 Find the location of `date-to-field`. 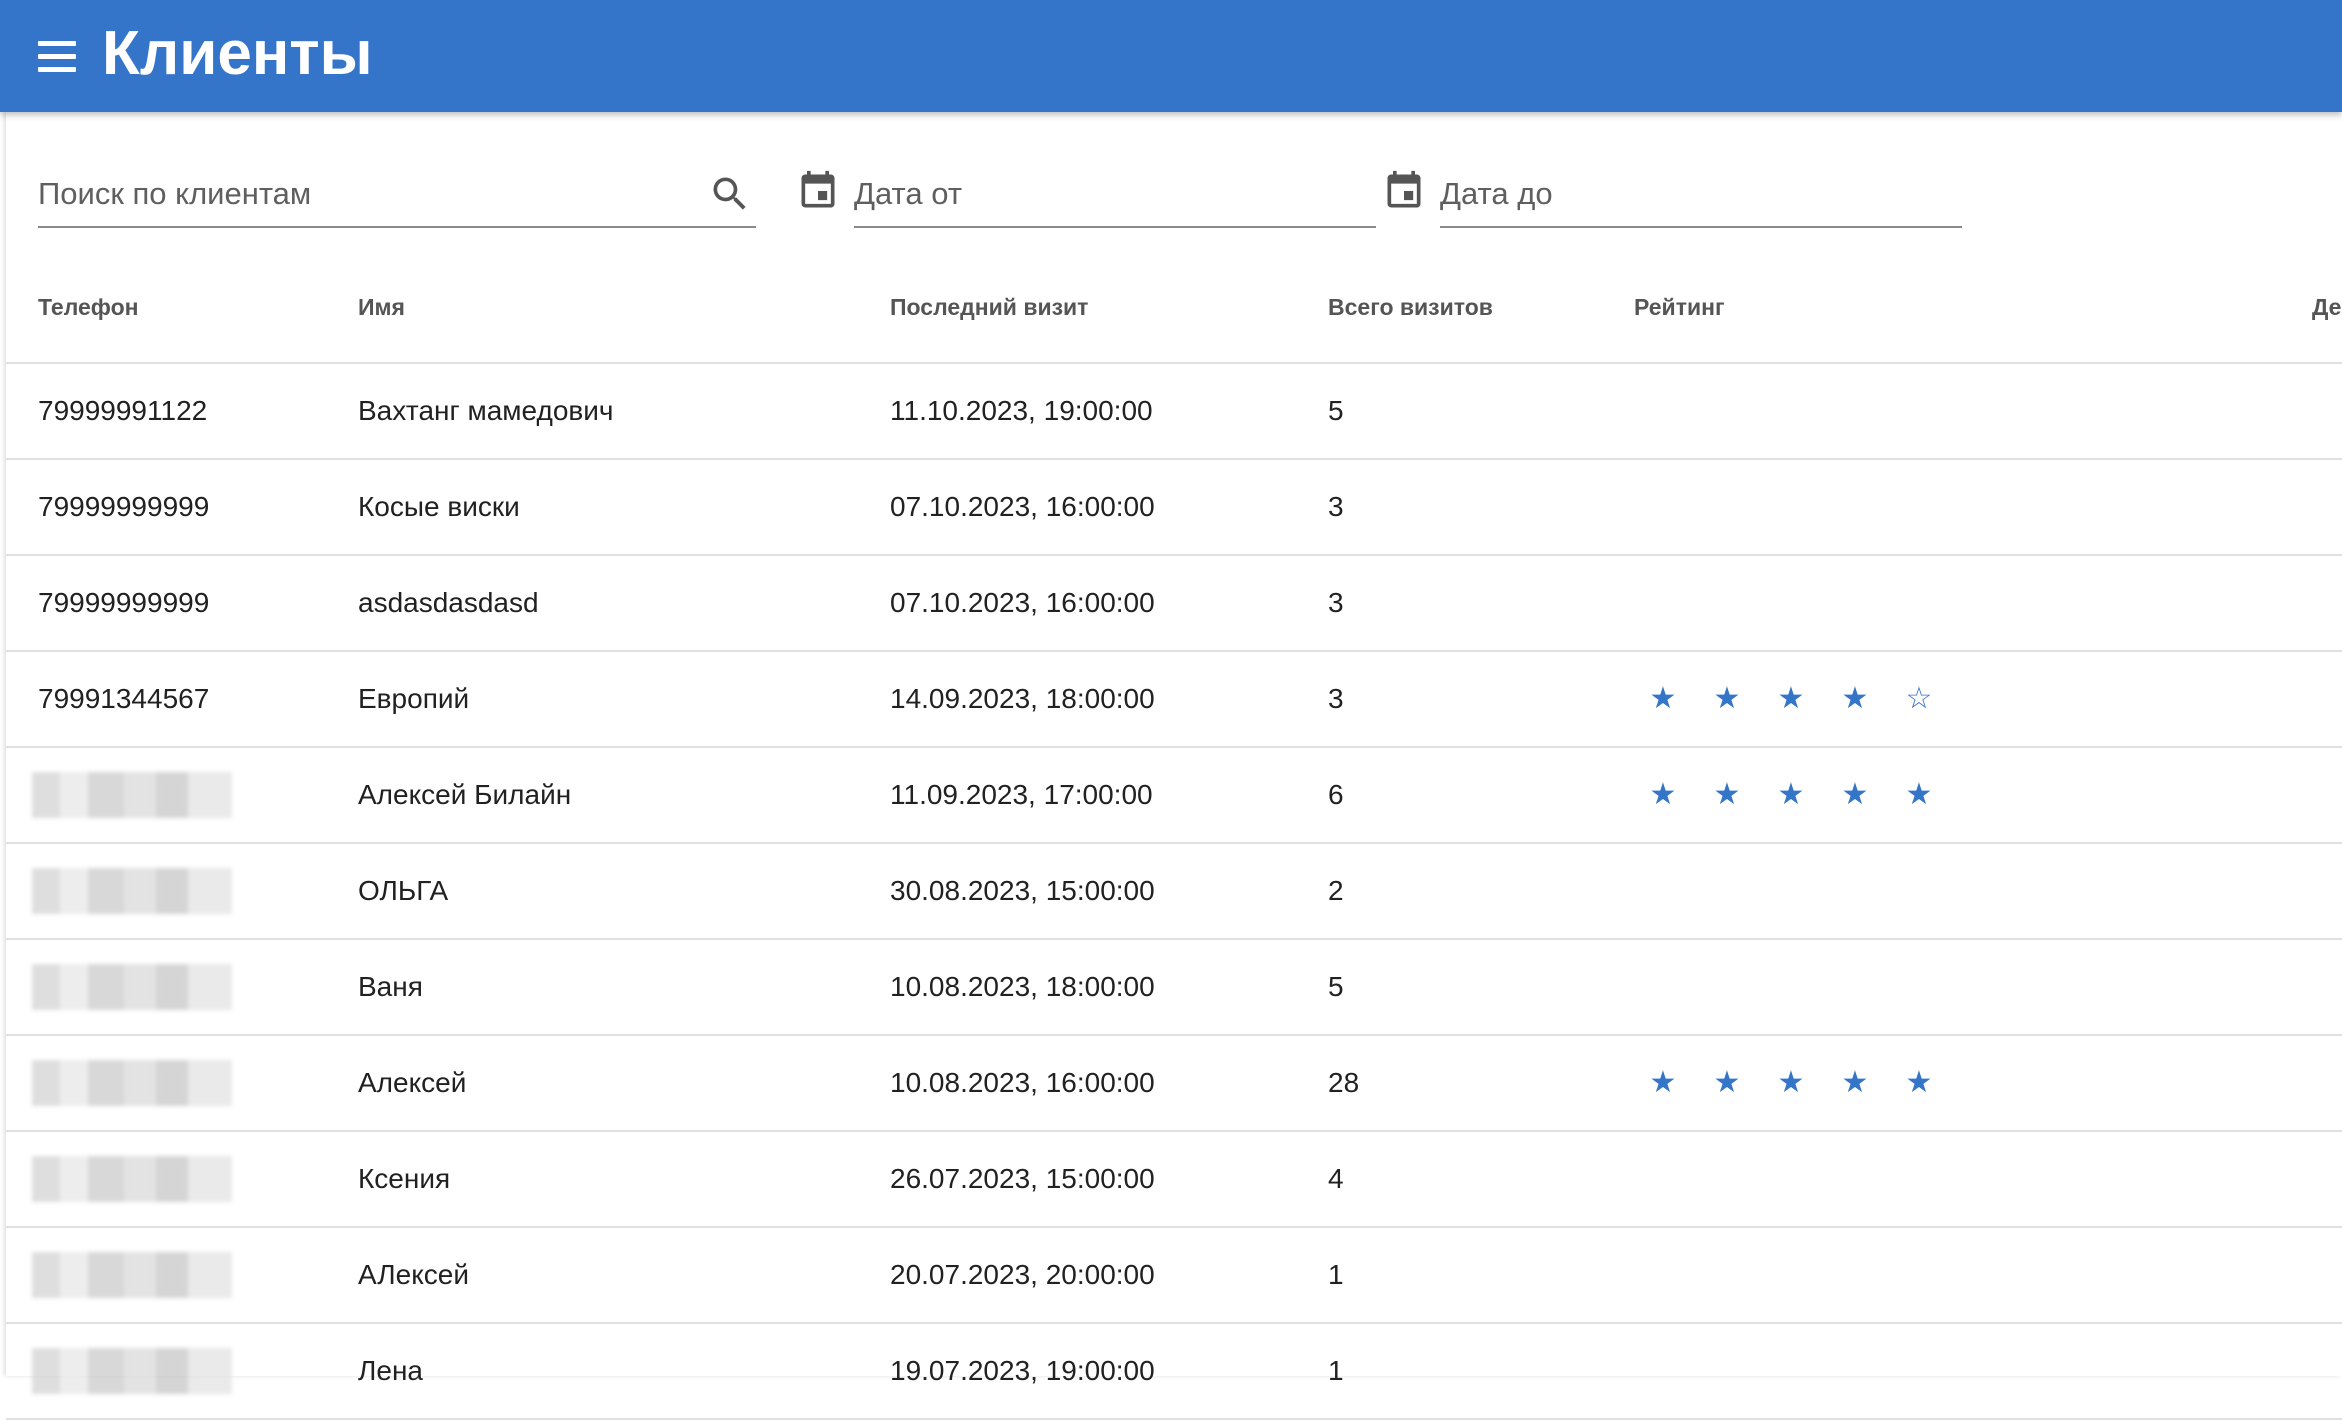

date-to-field is located at coordinates (1701, 195).